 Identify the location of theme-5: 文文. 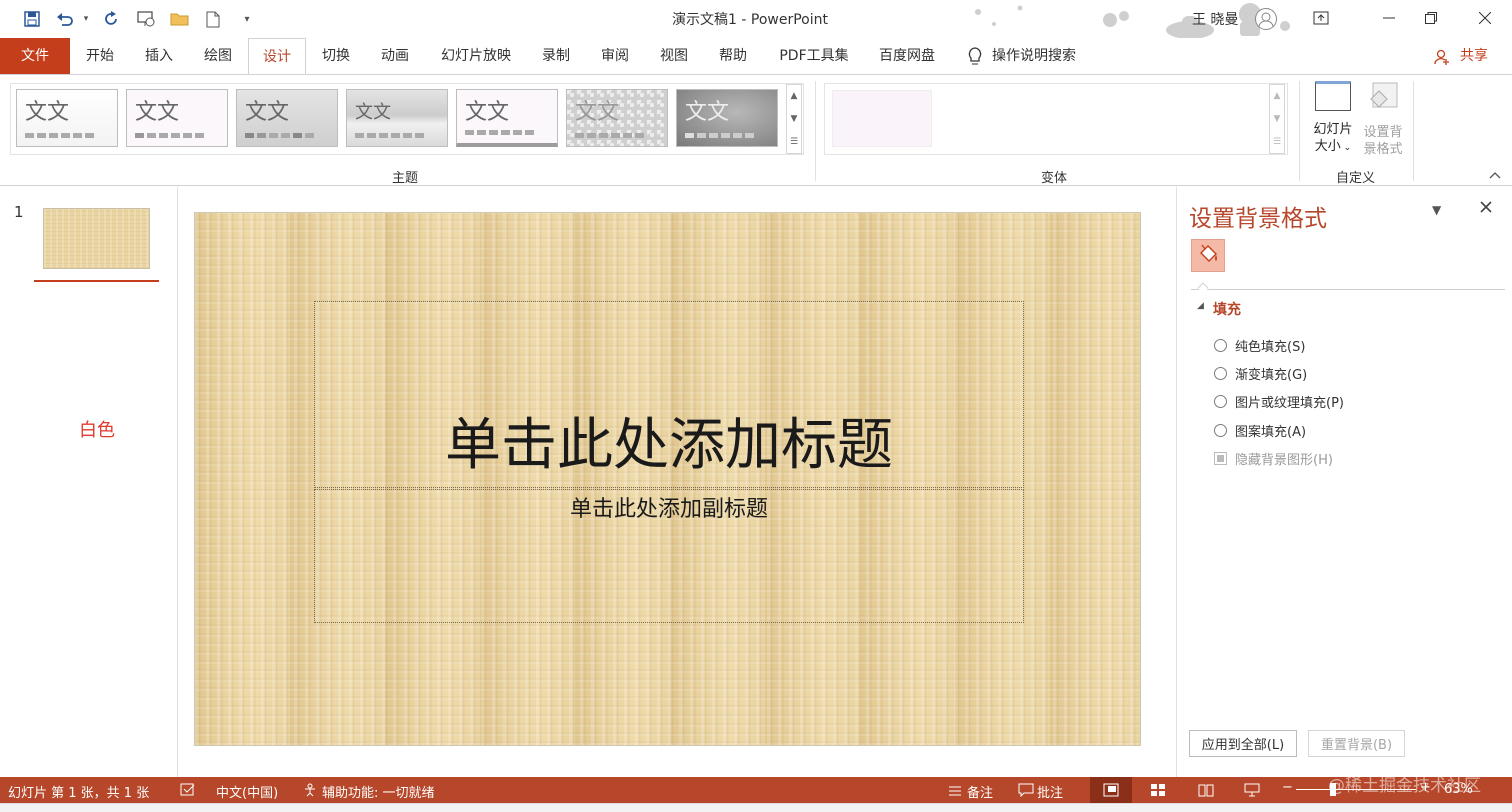
(507, 118).